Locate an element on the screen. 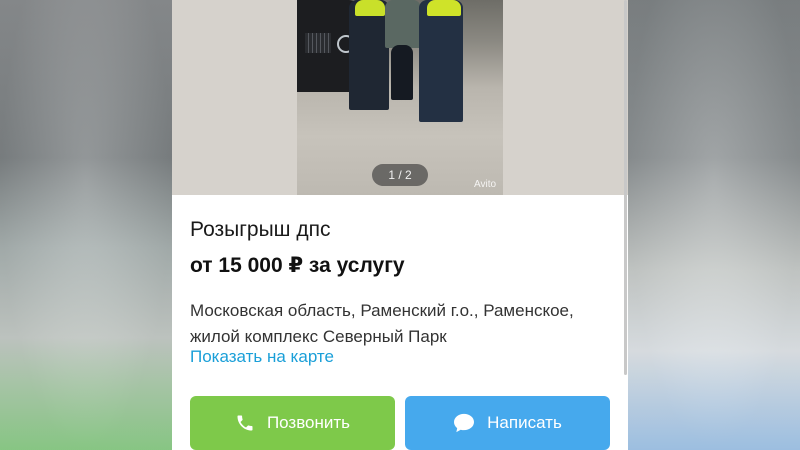 The height and width of the screenshot is (450, 800). listing-price: от 15 000 ₽ за услугу is located at coordinates (297, 265).